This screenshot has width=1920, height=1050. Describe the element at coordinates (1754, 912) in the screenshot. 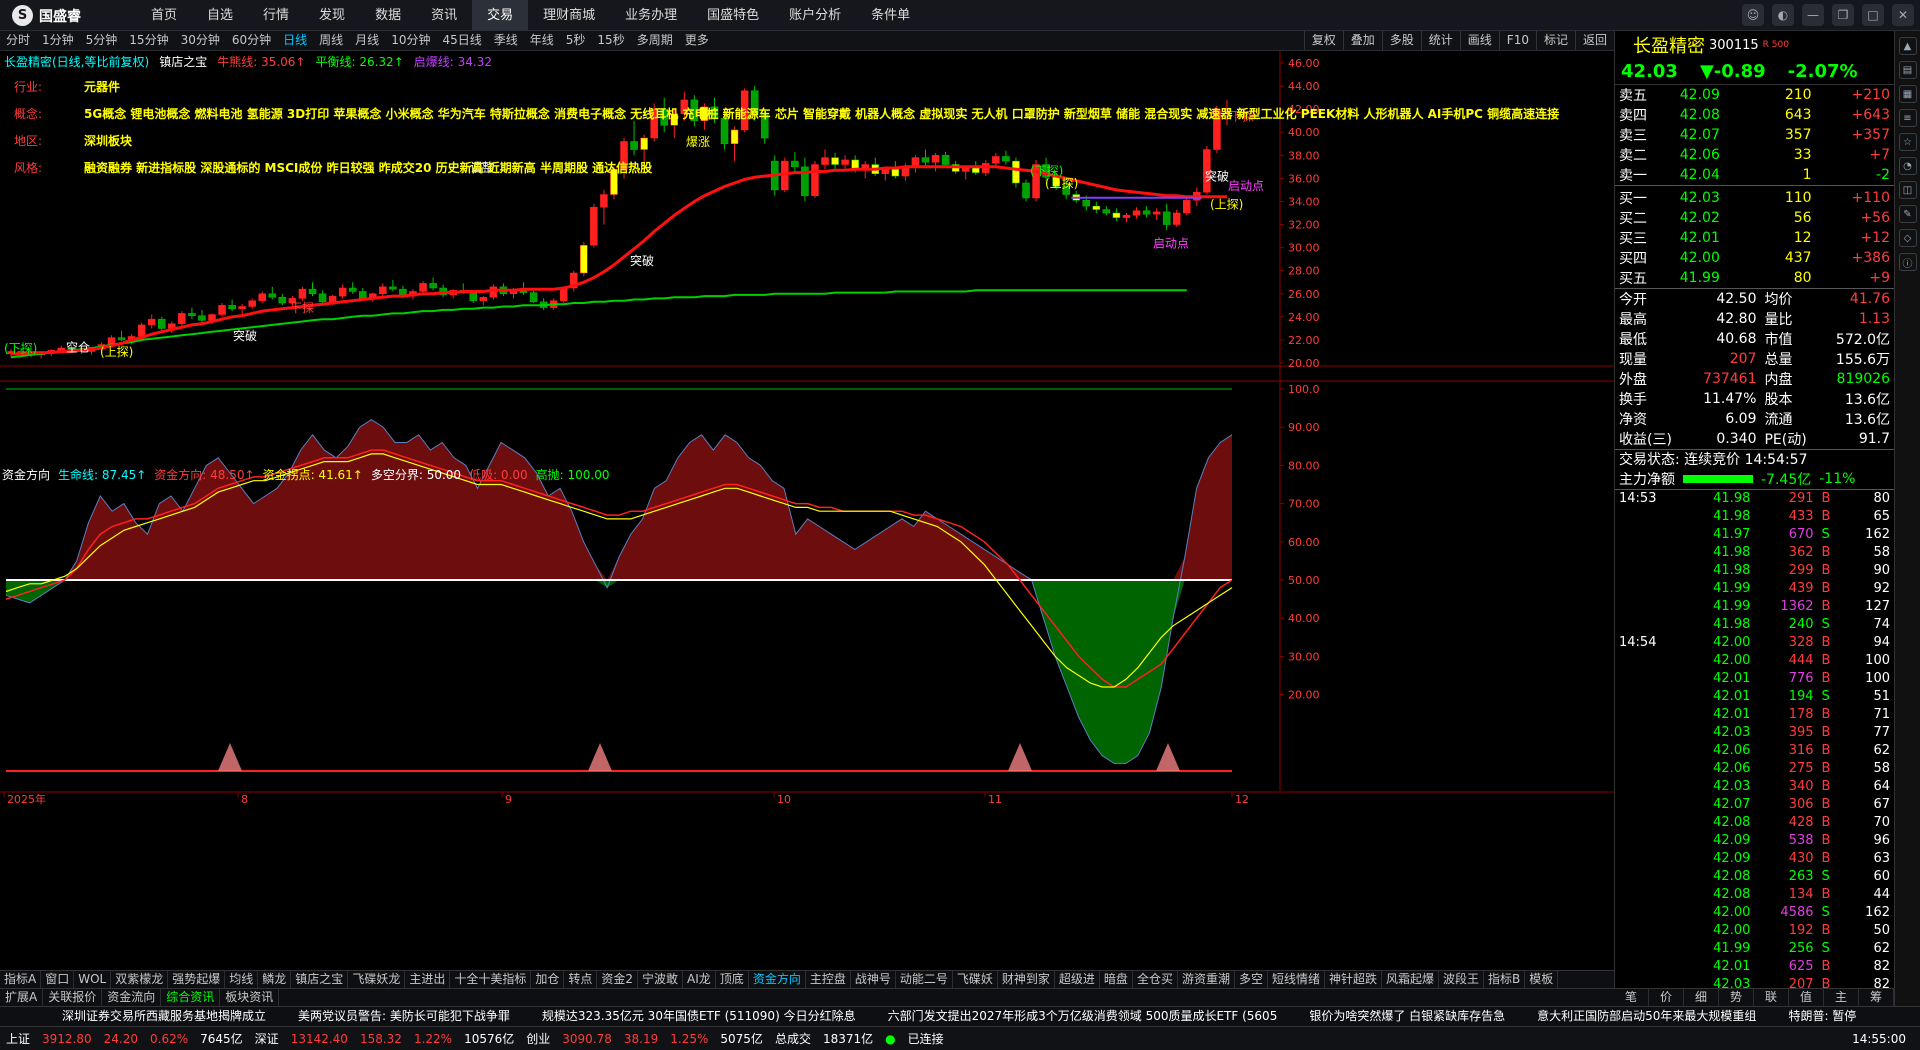

I see `tick-row: 42.00 4586 S 162` at that location.